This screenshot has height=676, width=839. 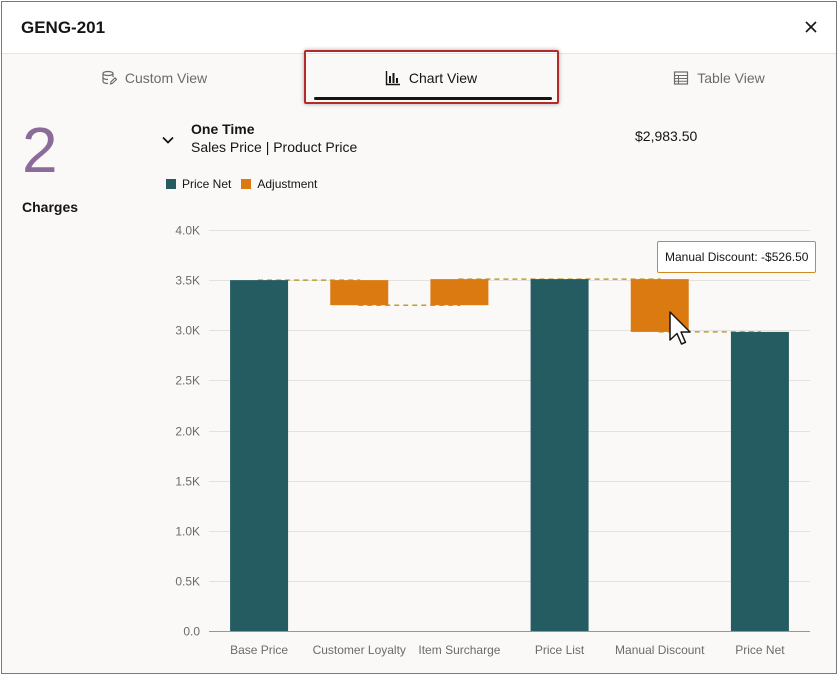 What do you see at coordinates (759, 481) in the screenshot?
I see `bar-price-net` at bounding box center [759, 481].